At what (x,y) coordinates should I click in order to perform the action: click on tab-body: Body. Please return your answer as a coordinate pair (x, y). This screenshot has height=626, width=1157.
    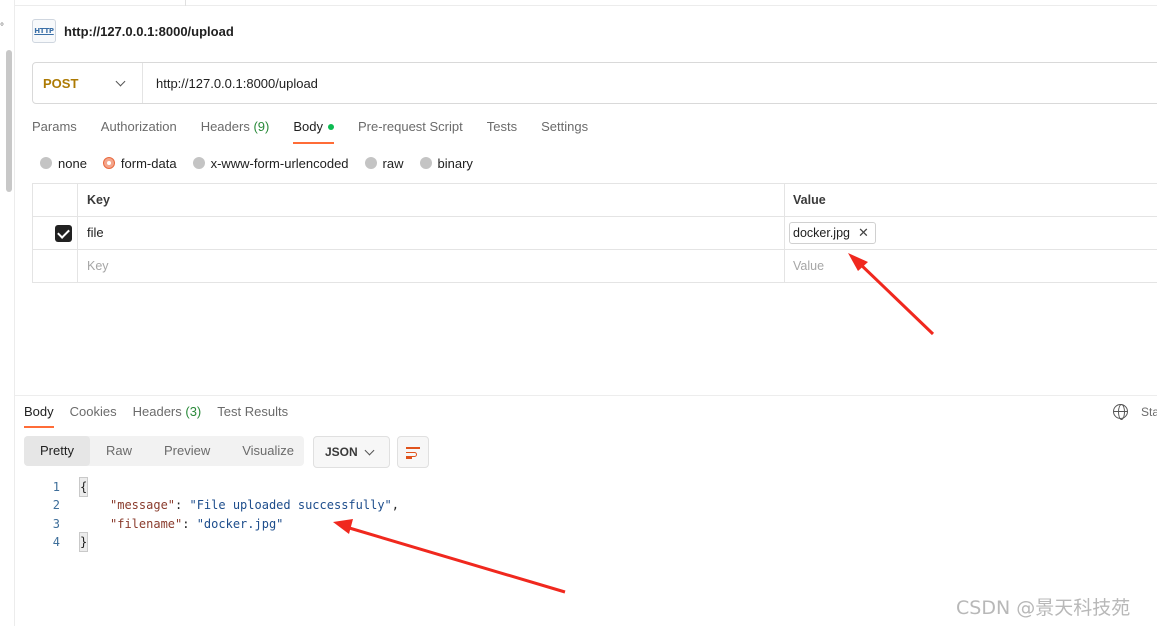
    Looking at the image, I should click on (313, 130).